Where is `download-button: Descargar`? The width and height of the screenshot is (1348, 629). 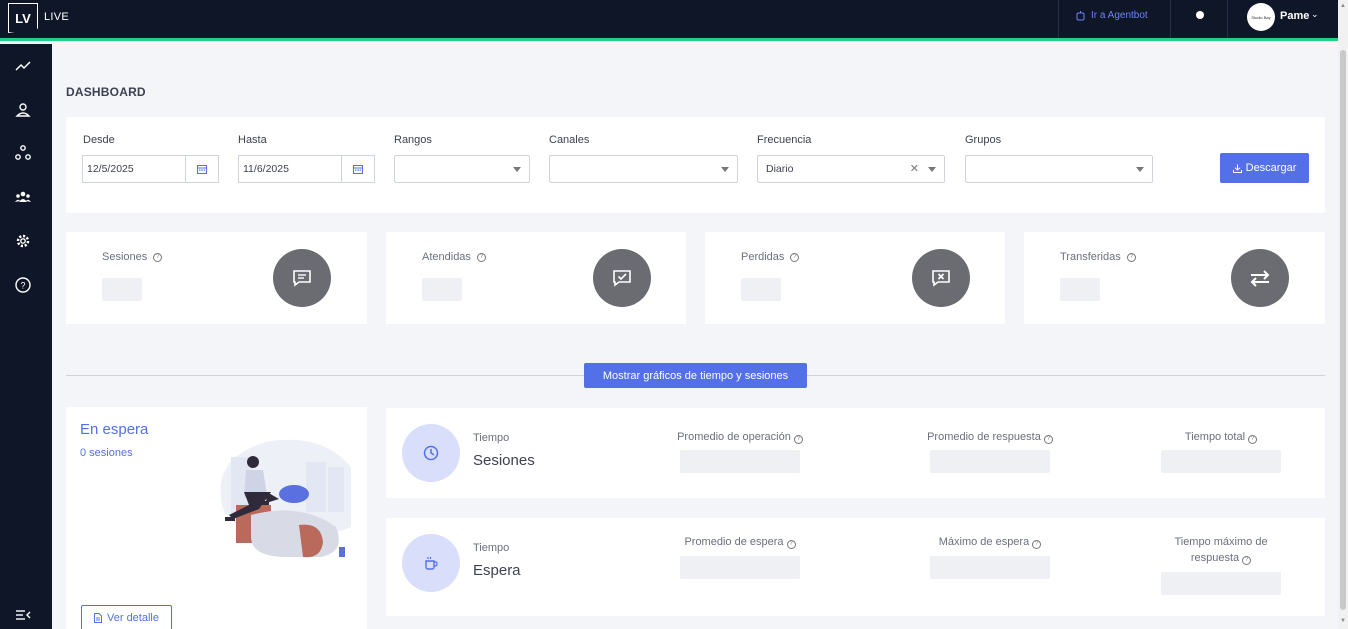 download-button: Descargar is located at coordinates (1264, 168).